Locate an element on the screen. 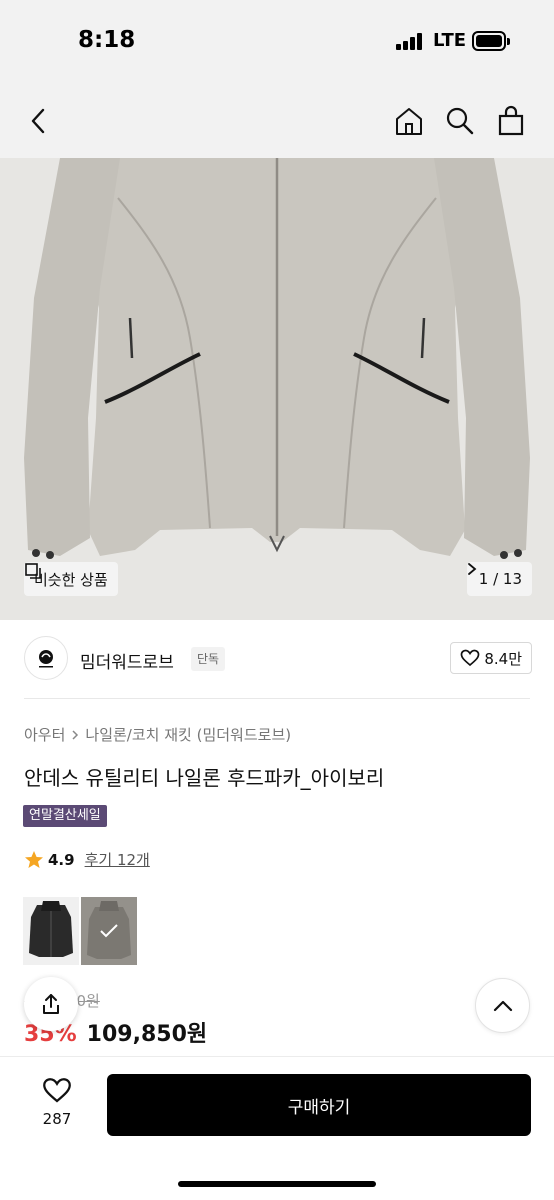  image-counter-button: 1 / 13 is located at coordinates (499, 579).